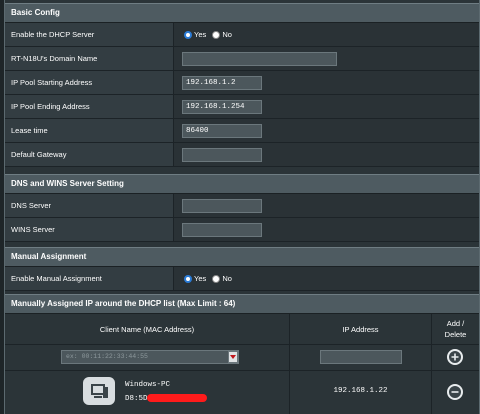 The height and width of the screenshot is (414, 480). What do you see at coordinates (89, 106) in the screenshot?
I see `pool-end-label: IP Pool Ending Address` at bounding box center [89, 106].